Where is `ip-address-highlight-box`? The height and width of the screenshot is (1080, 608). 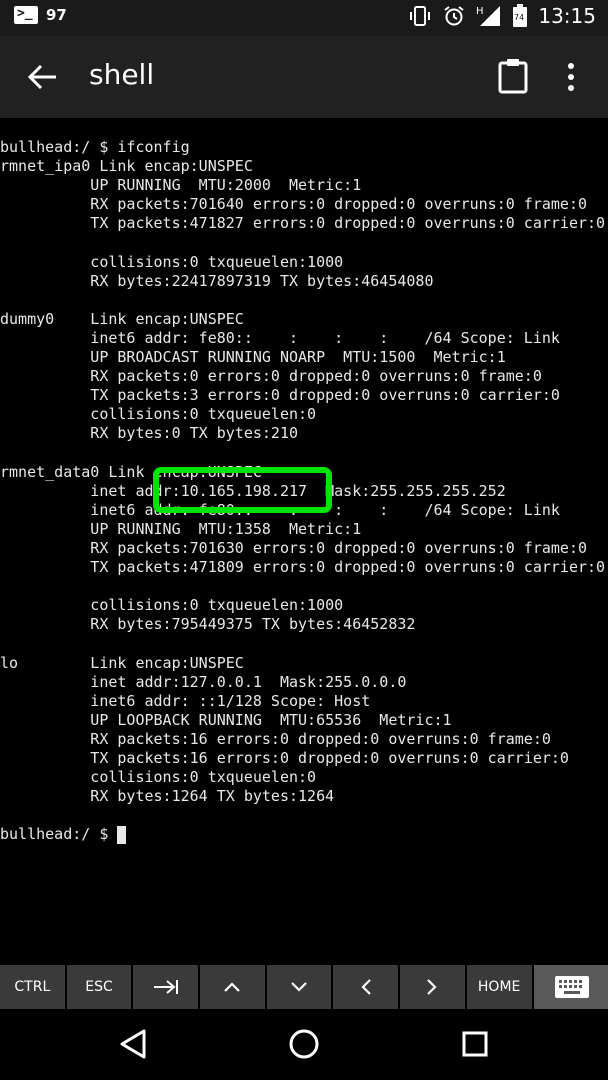
ip-address-highlight-box is located at coordinates (242, 490).